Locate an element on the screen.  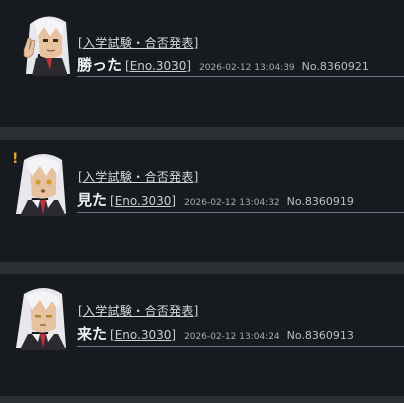
post-timestamp: 2026-02-12 13:04:24 is located at coordinates (232, 337).